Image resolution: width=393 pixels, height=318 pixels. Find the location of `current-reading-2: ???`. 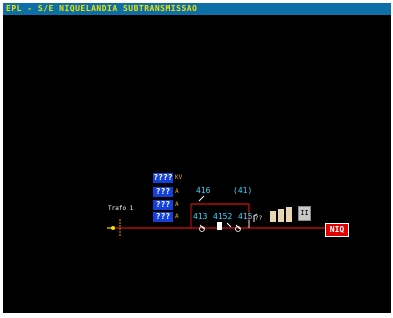

current-reading-2: ??? is located at coordinates (163, 205).